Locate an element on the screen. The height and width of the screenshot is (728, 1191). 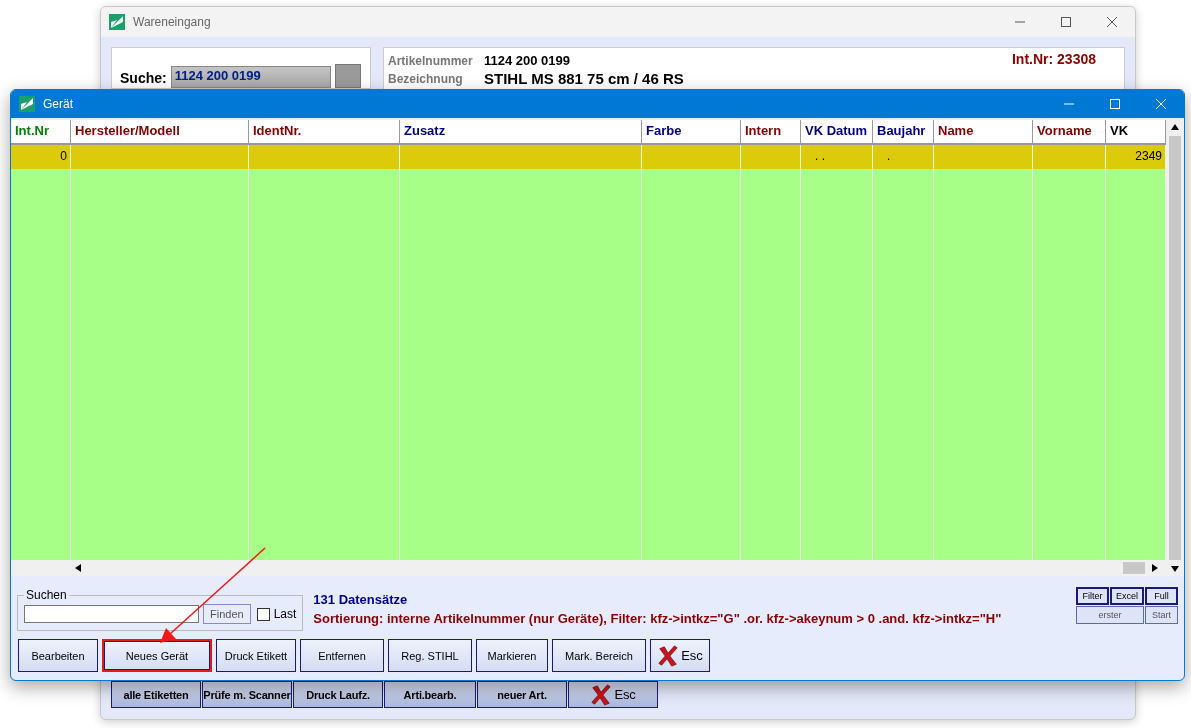
small-button: Excel is located at coordinates (1127, 596).